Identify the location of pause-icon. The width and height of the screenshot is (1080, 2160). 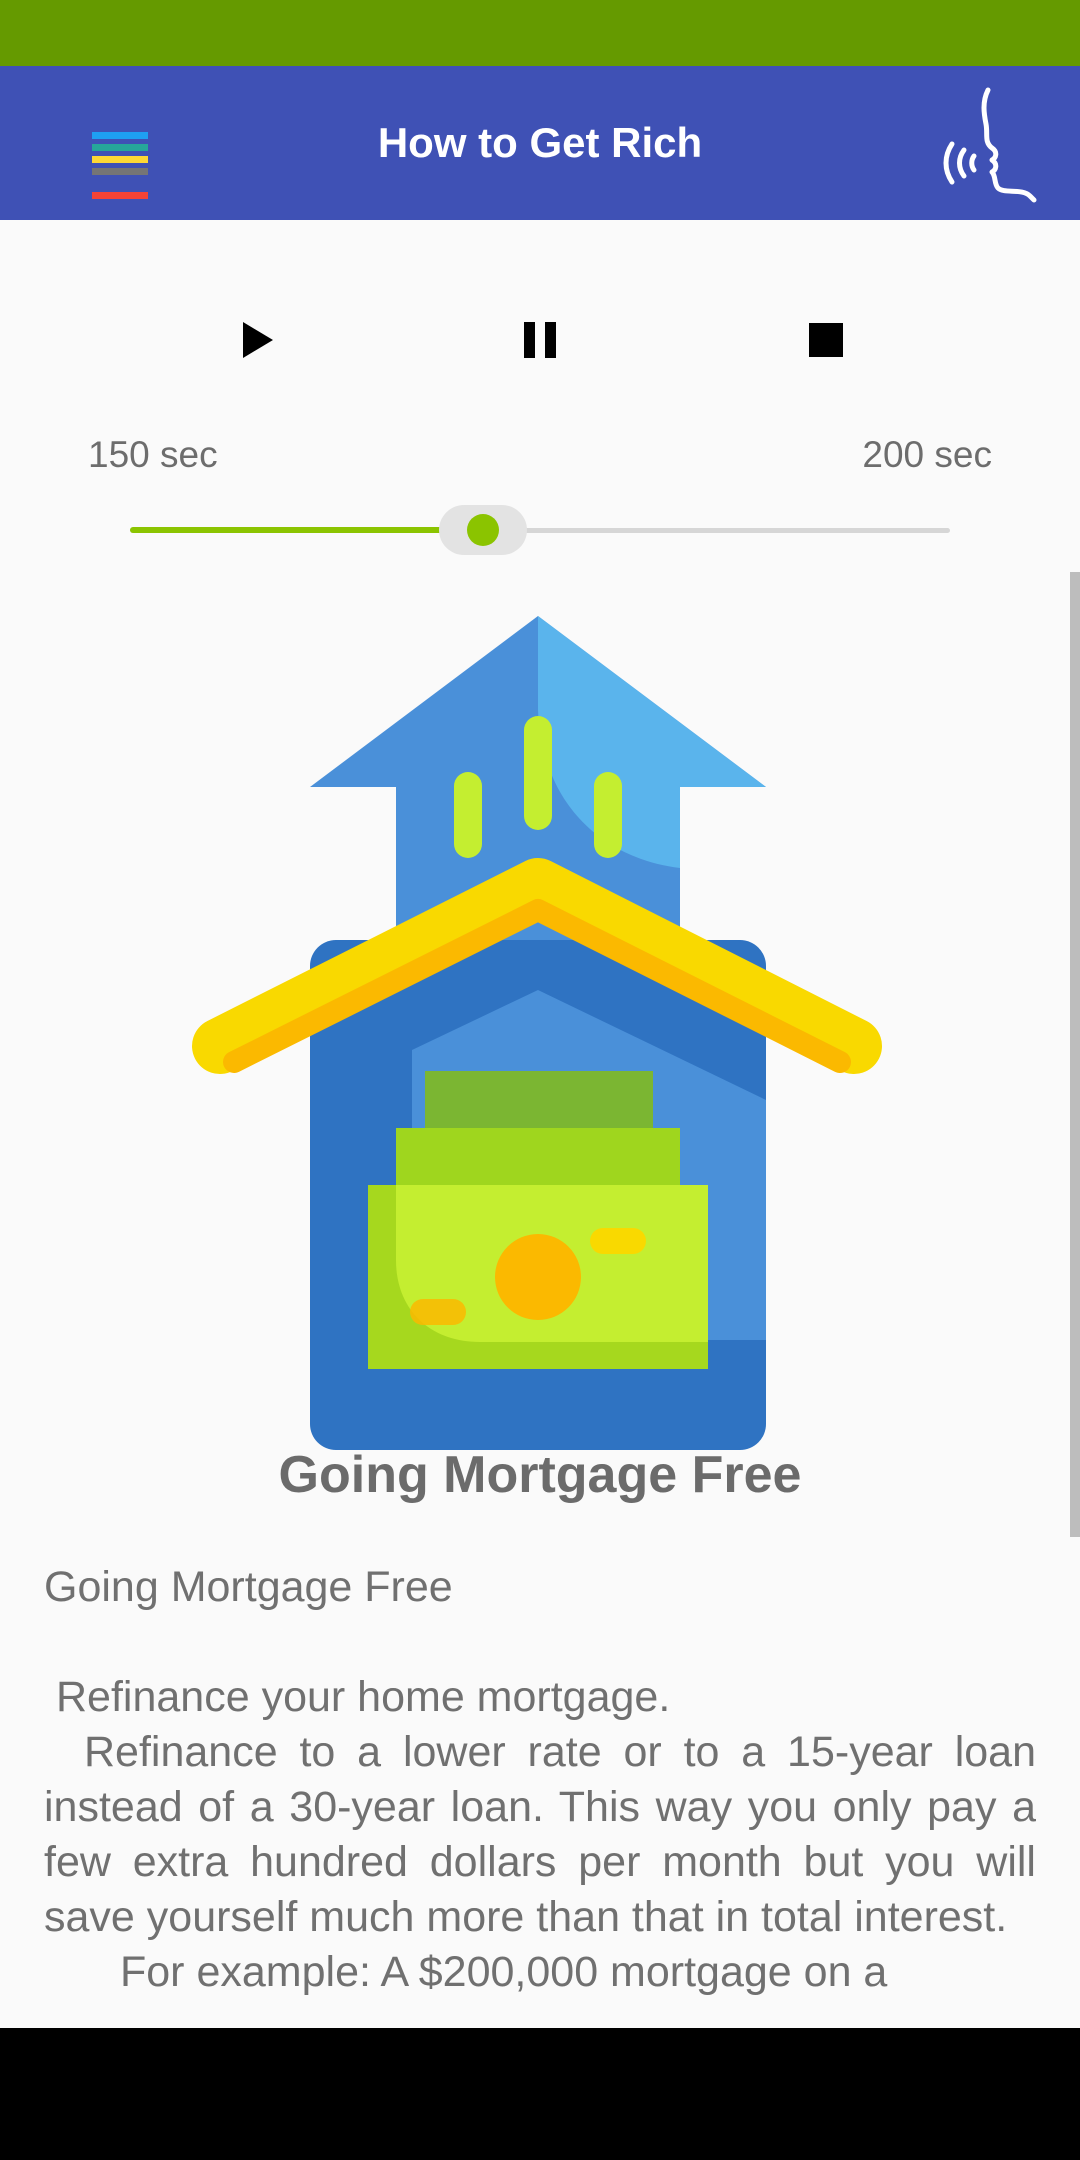
(540, 340).